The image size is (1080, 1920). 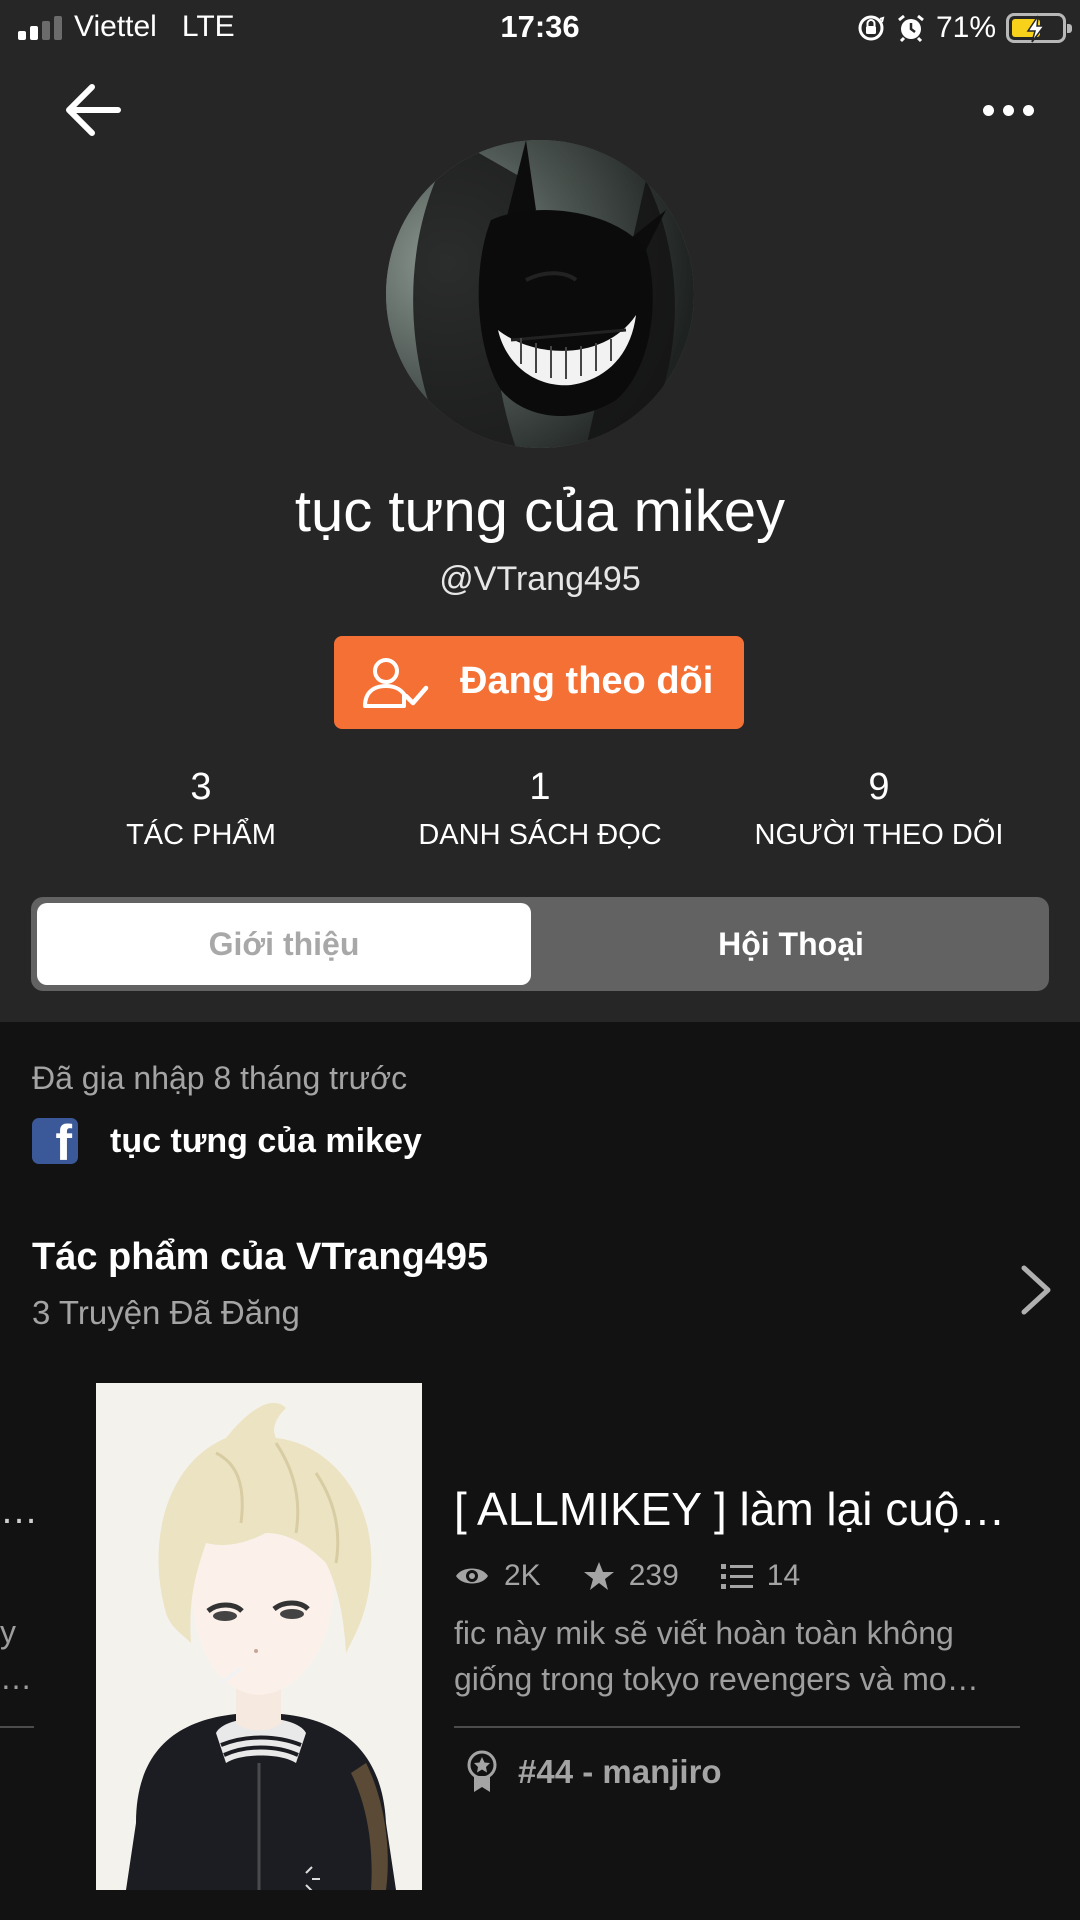 I want to click on status-bar: Viettel LTE 17:36 71%, so click(x=540, y=28).